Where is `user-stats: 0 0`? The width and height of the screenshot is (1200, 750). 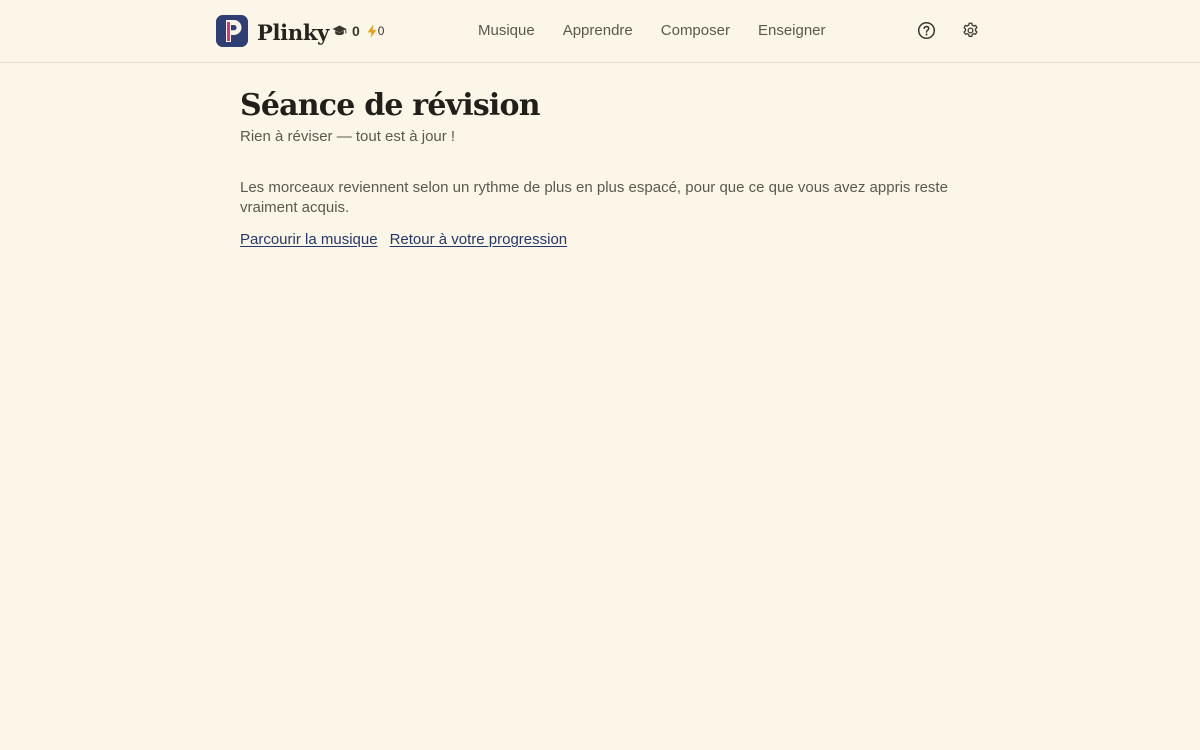 user-stats: 0 0 is located at coordinates (358, 31).